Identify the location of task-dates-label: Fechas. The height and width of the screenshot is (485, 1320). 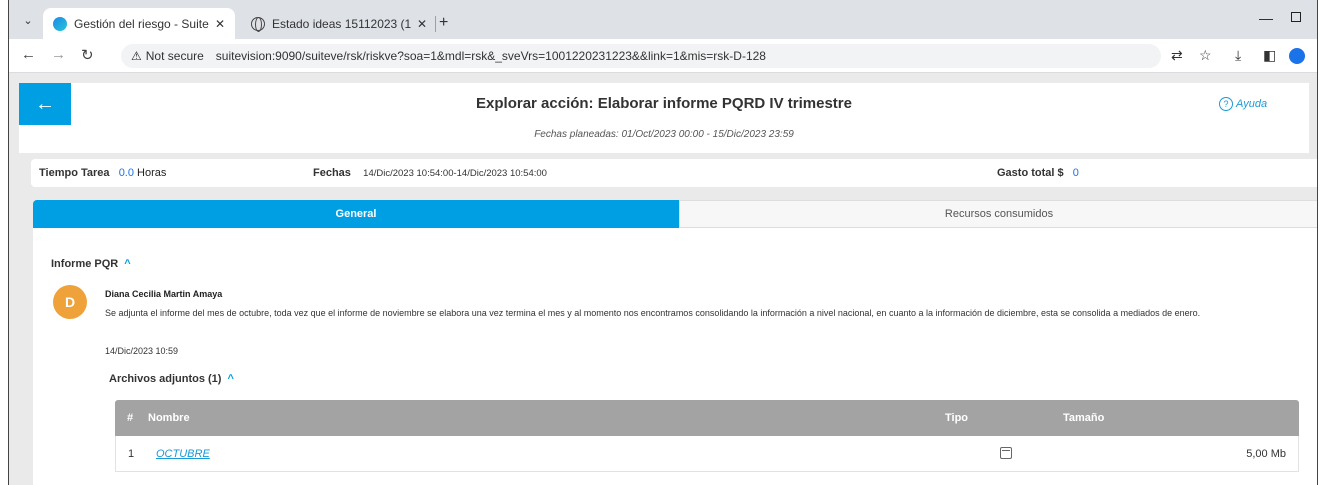
(332, 173).